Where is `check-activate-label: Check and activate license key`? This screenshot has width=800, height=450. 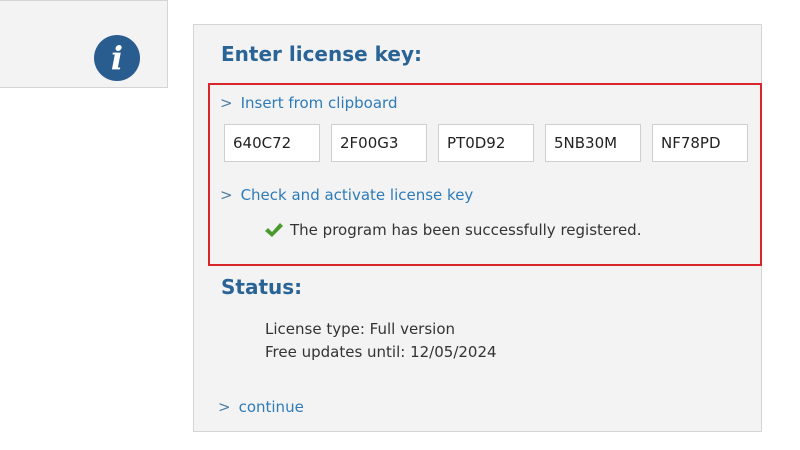 check-activate-label: Check and activate license key is located at coordinates (357, 195).